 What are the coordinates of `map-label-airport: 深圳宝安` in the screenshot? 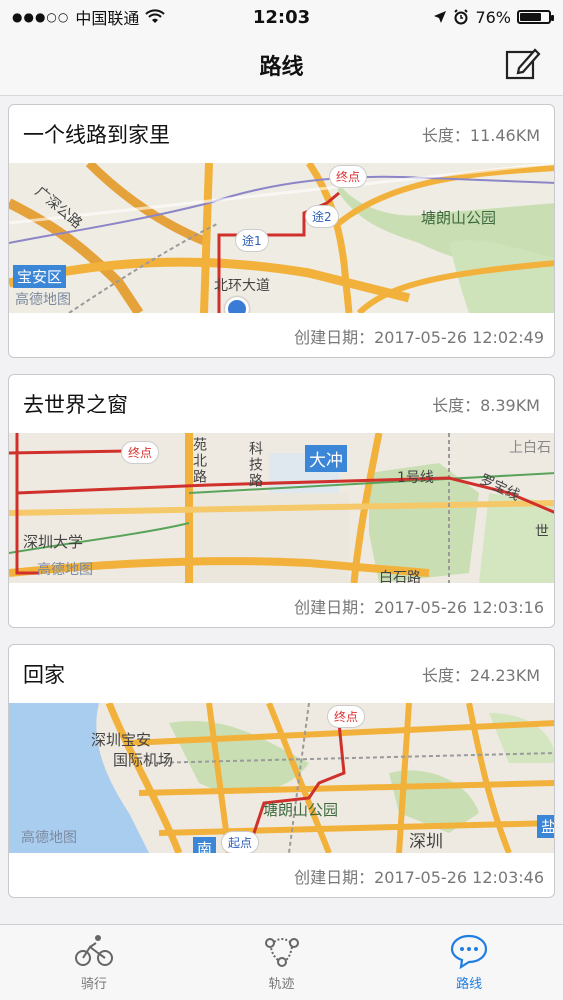 It's located at (121, 740).